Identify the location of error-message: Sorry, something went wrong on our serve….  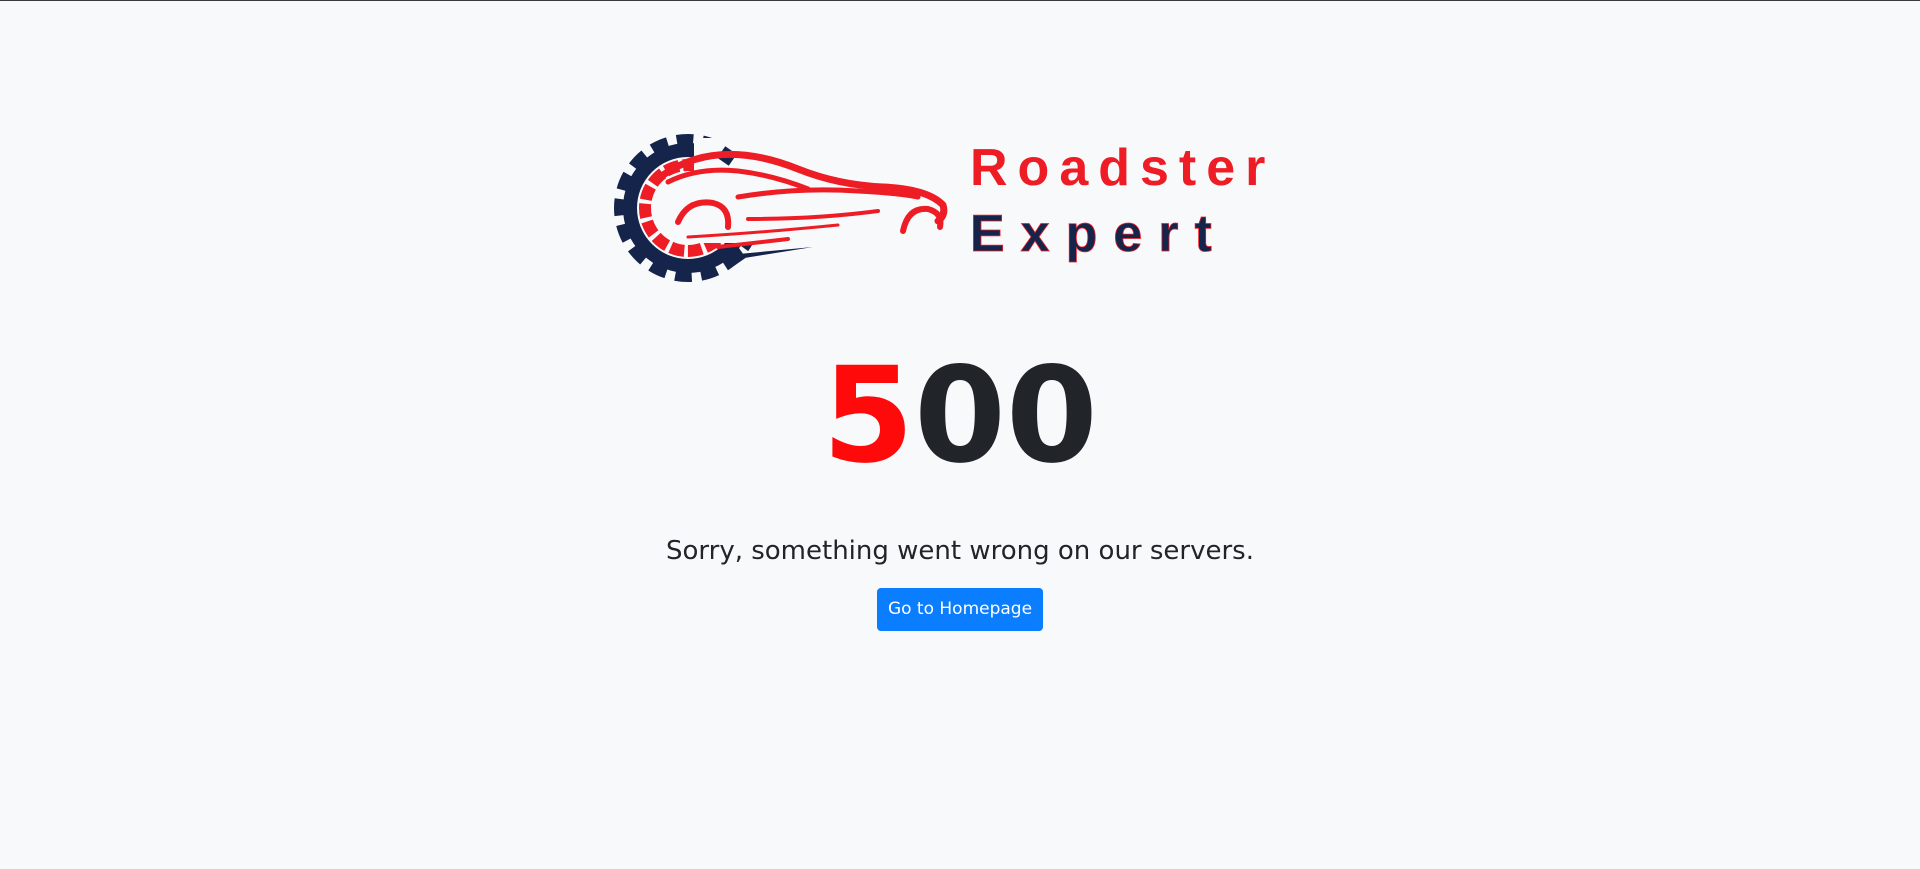
(959, 551).